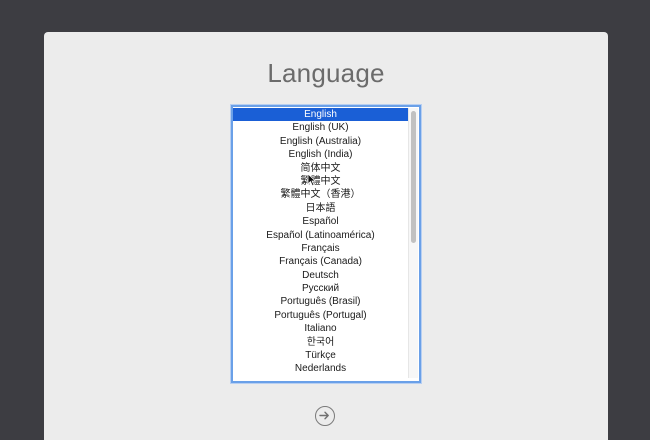  What do you see at coordinates (320, 301) in the screenshot?
I see `language-option: Português (Brasil)` at bounding box center [320, 301].